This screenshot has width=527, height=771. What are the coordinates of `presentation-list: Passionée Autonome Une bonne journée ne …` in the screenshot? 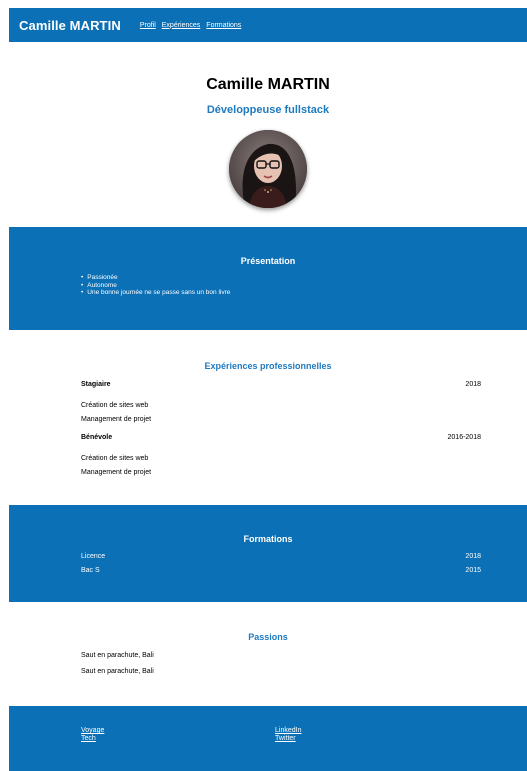 It's located at (155, 285).